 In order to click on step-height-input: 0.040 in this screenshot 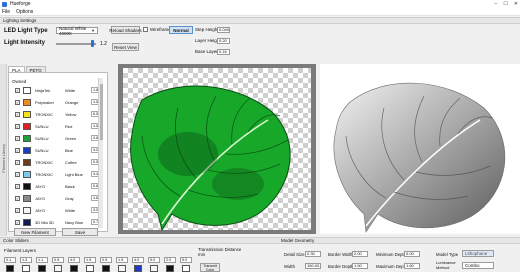, I will do `click(223, 30)`.